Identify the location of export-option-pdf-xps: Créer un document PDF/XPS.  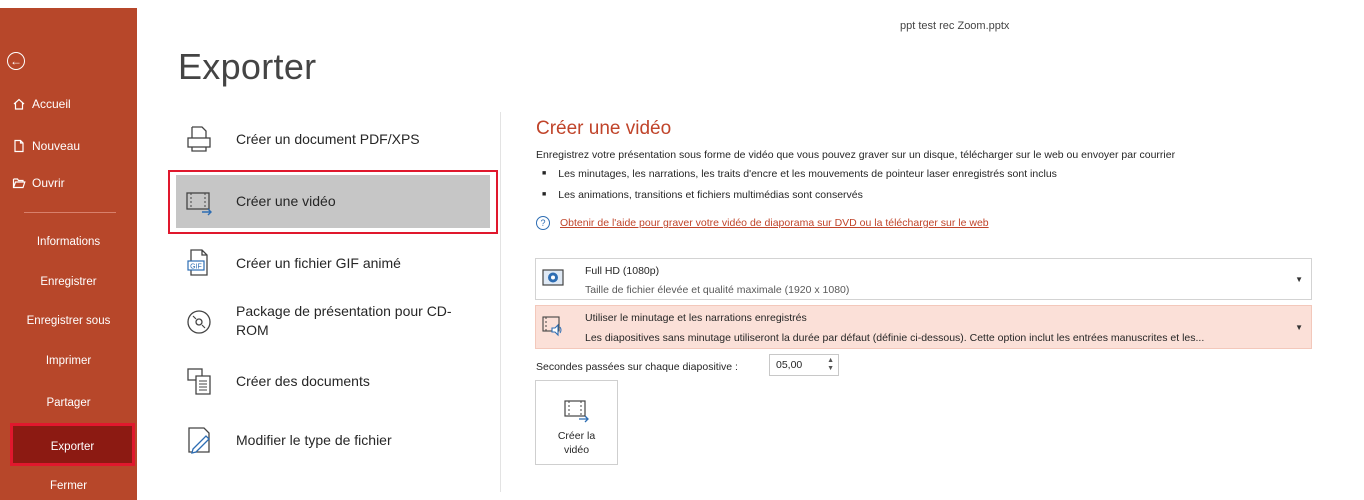
(334, 139).